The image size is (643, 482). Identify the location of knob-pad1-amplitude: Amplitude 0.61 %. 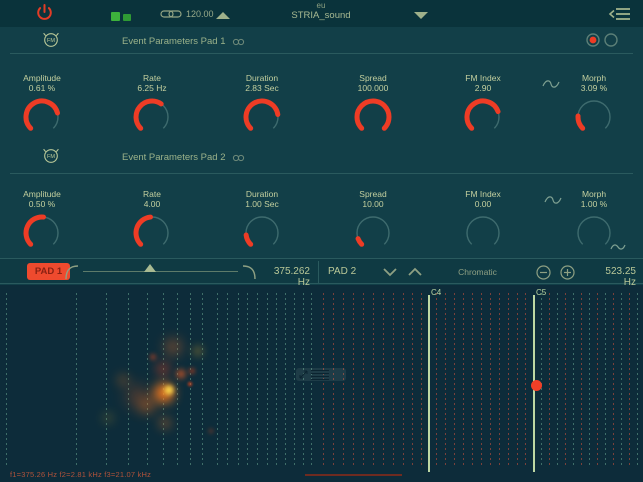
(43, 106).